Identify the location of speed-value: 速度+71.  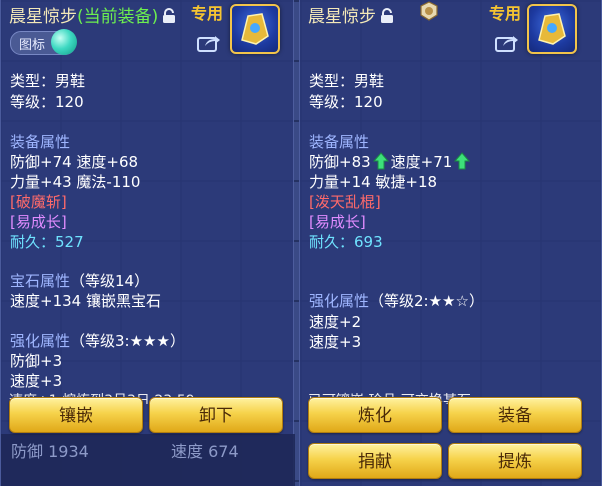
(421, 162).